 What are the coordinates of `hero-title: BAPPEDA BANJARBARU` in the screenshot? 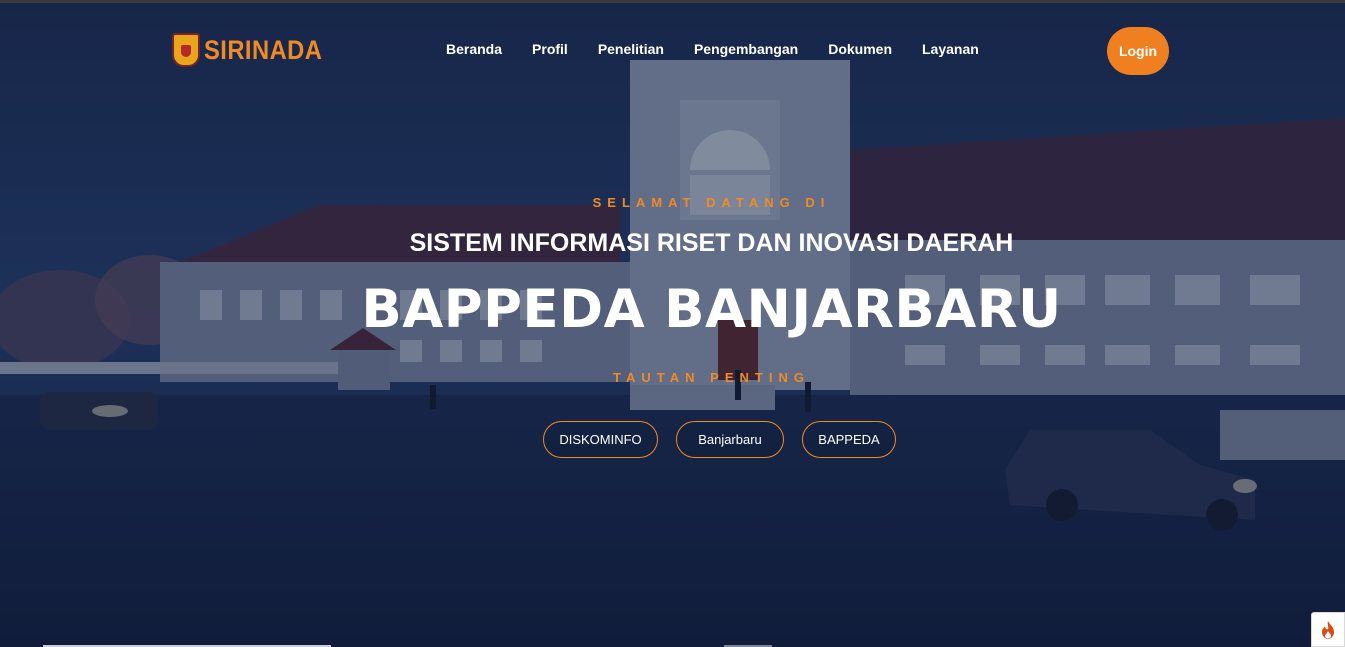 It's located at (711, 309).